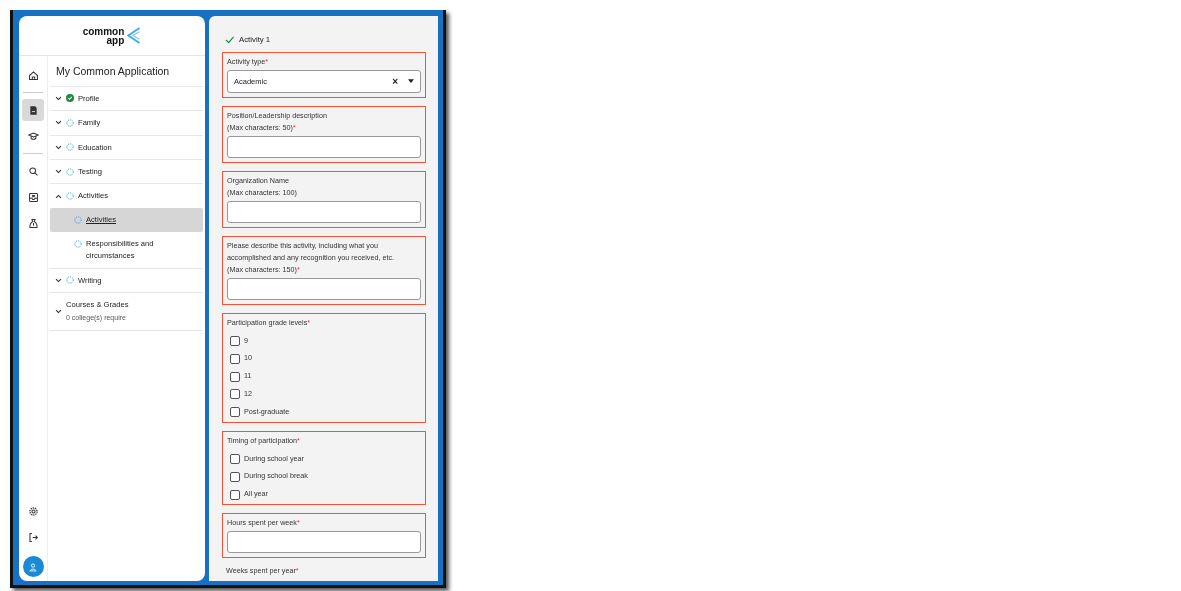 This screenshot has height=591, width=1181. I want to click on clear-button: ×, so click(395, 81).